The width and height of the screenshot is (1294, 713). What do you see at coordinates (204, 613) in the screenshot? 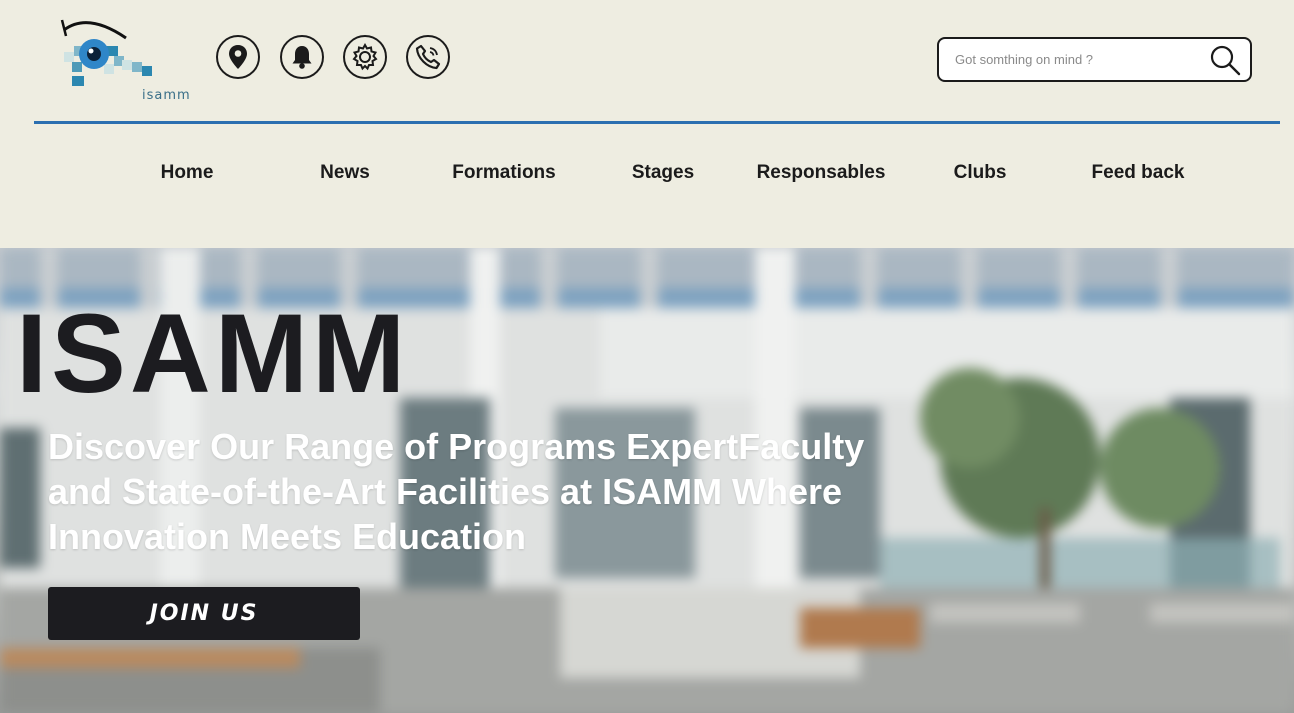
I see `join-us-button: JOIN US` at bounding box center [204, 613].